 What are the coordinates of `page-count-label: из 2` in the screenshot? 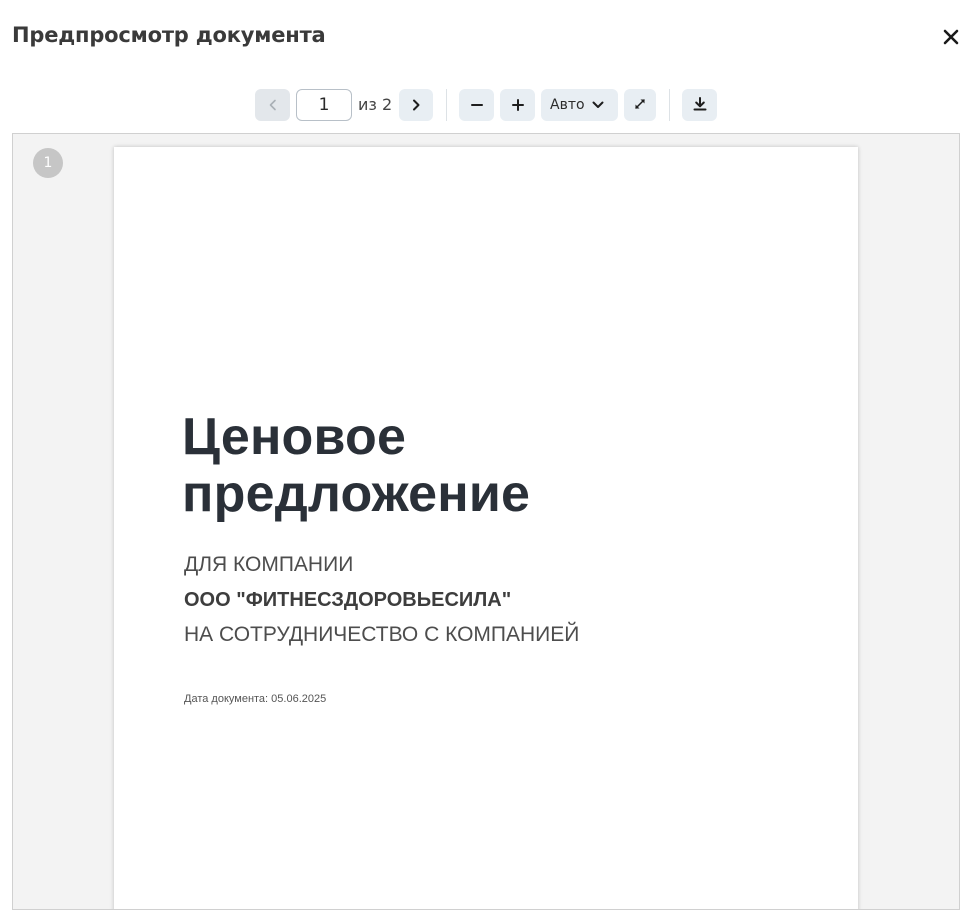 It's located at (375, 104).